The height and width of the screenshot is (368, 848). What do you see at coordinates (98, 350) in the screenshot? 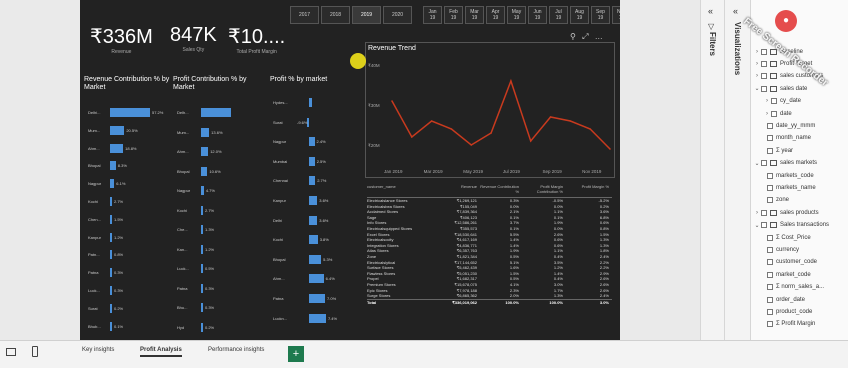
I see `tab-key-insights: Key insights` at bounding box center [98, 350].